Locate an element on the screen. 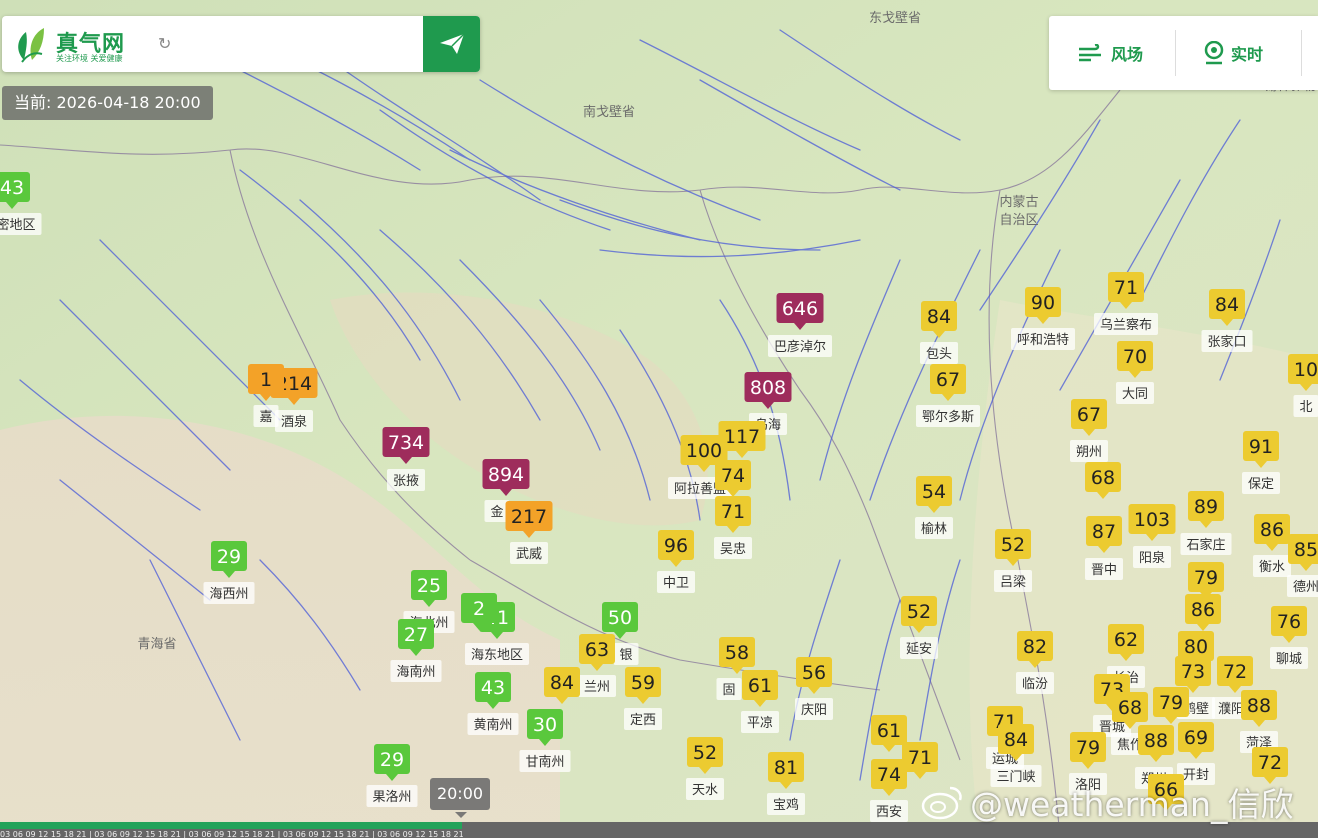  aqi-value: 117 is located at coordinates (742, 437).